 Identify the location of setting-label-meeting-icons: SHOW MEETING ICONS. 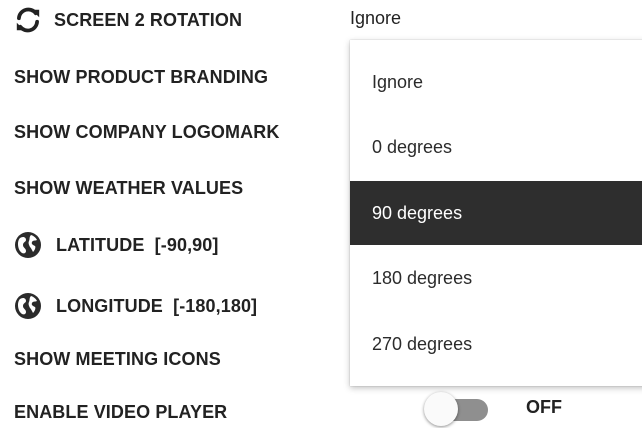
(117, 358).